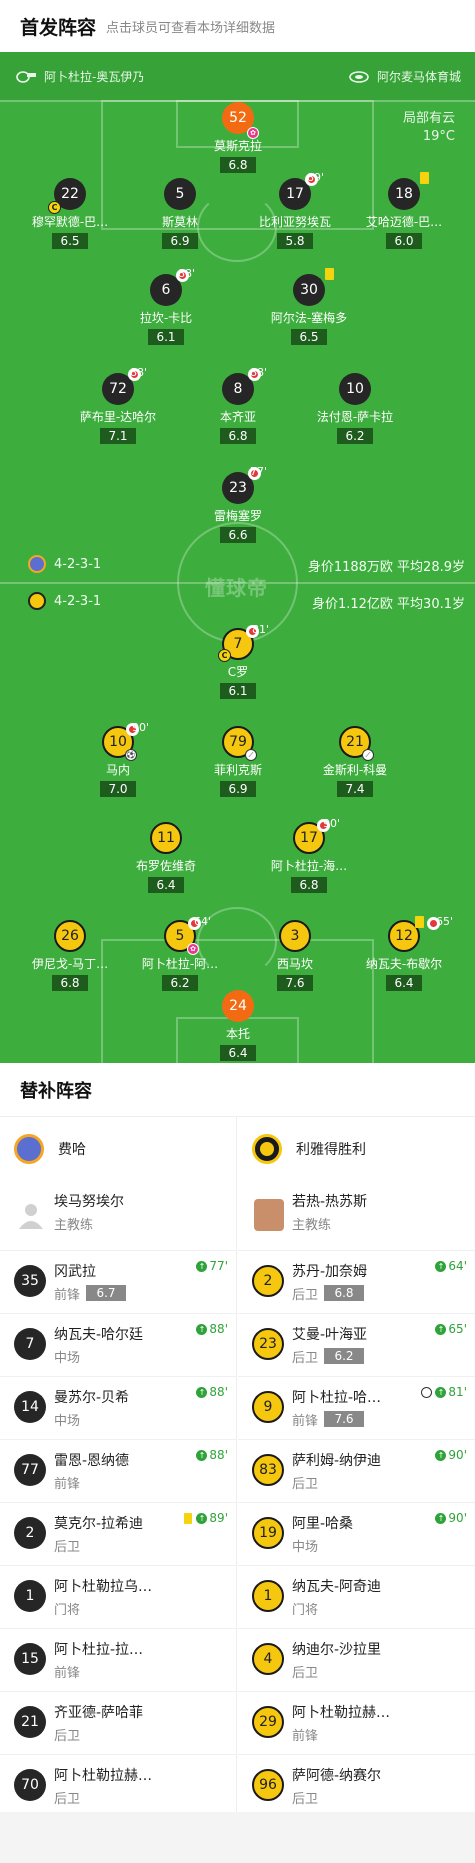 The width and height of the screenshot is (475, 1863). I want to click on away-formation: 4-2-3-1, so click(78, 601).